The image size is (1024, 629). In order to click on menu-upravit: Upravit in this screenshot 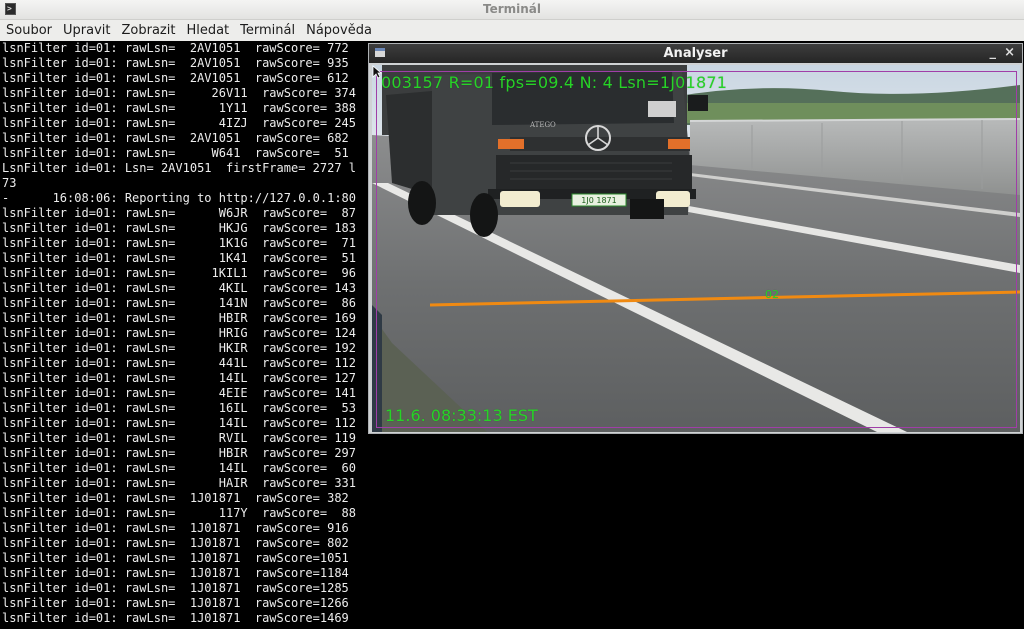, I will do `click(86, 30)`.